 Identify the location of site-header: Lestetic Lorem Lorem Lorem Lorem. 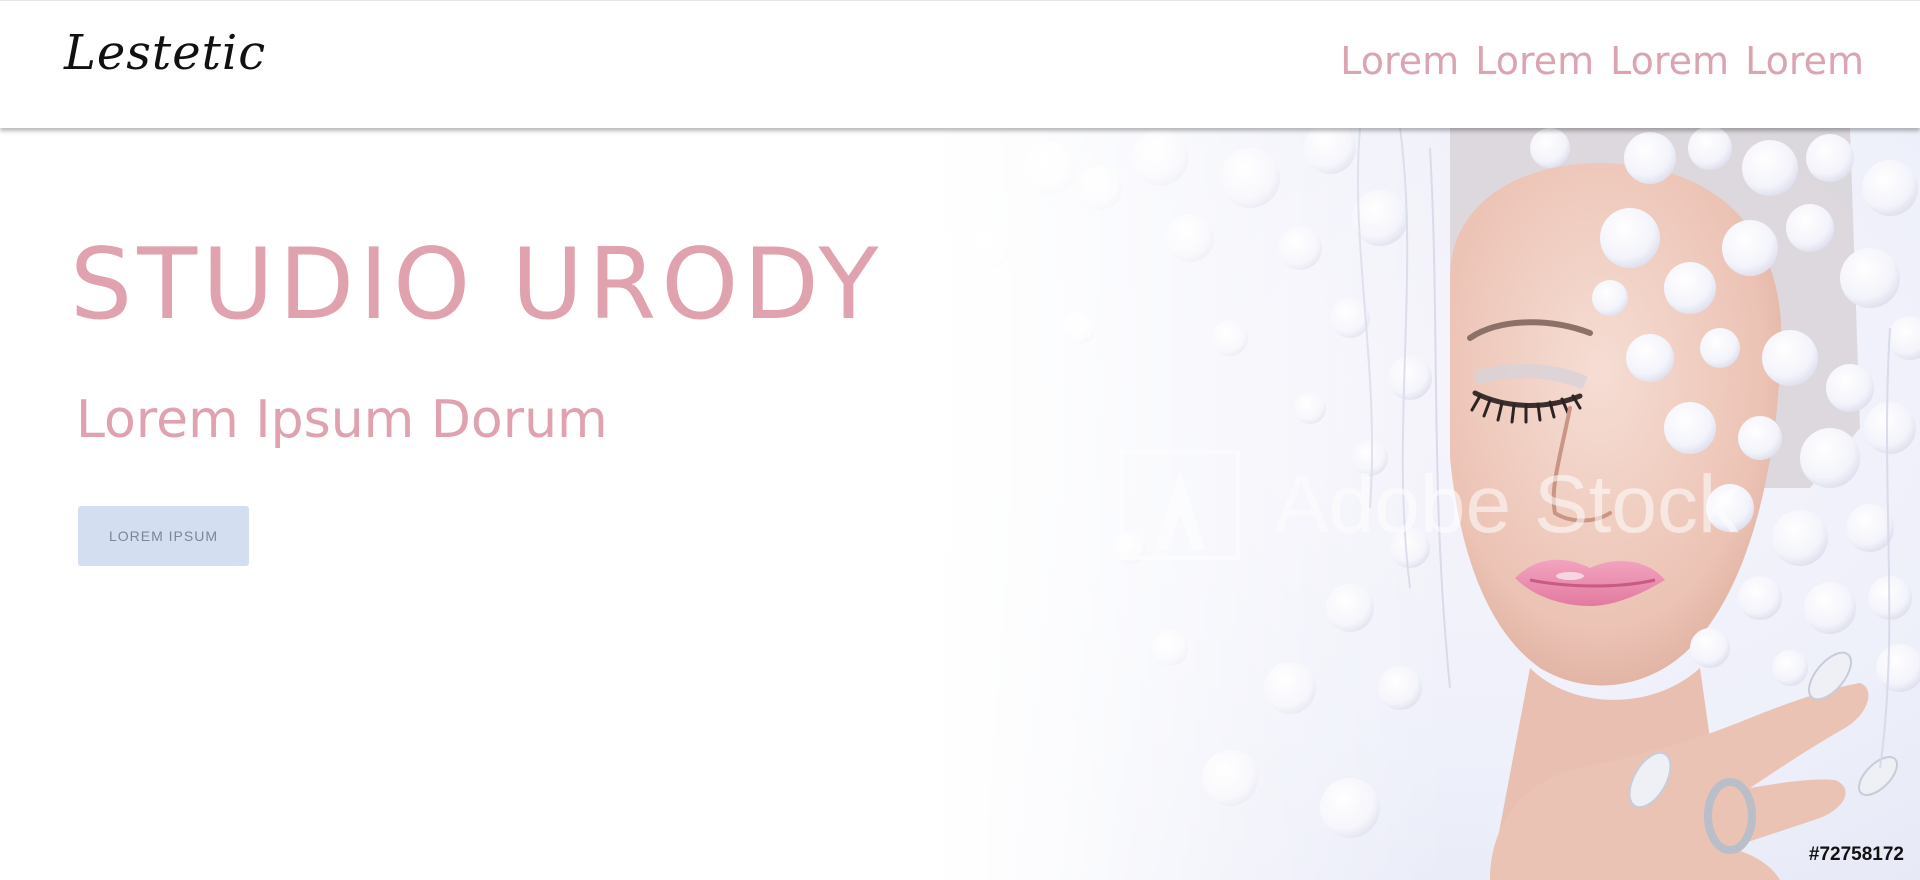
(960, 64).